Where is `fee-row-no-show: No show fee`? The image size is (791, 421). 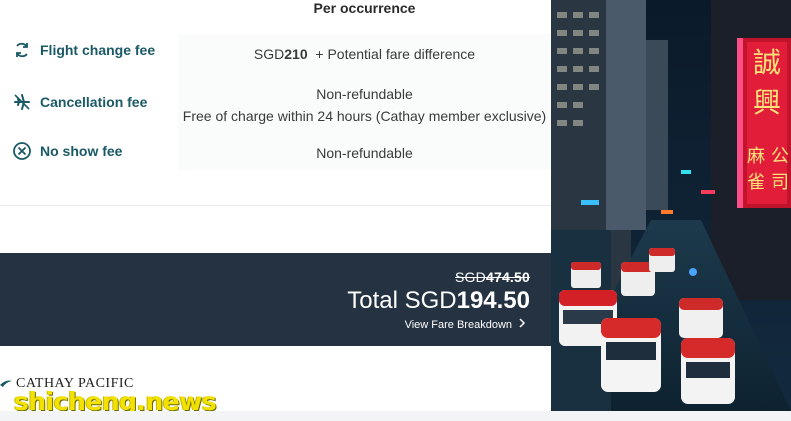
fee-row-no-show: No show fee is located at coordinates (67, 151).